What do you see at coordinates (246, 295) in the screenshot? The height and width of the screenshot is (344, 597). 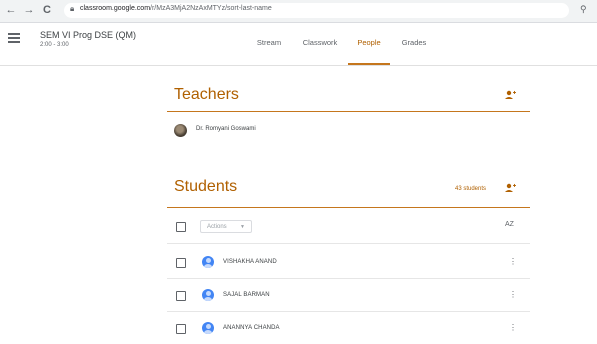 I see `student-name: SAJAL BARMAN` at bounding box center [246, 295].